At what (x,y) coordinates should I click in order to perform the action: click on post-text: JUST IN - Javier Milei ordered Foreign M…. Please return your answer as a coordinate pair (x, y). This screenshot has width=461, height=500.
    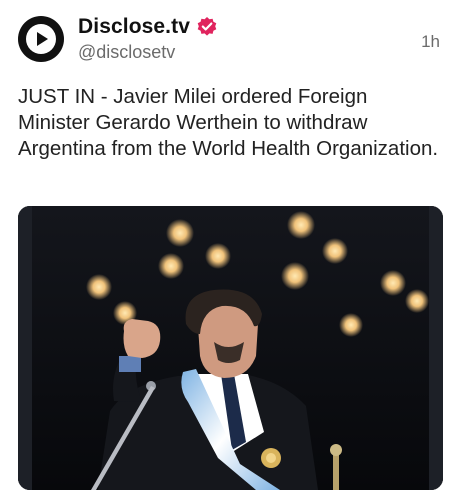
    Looking at the image, I should click on (228, 122).